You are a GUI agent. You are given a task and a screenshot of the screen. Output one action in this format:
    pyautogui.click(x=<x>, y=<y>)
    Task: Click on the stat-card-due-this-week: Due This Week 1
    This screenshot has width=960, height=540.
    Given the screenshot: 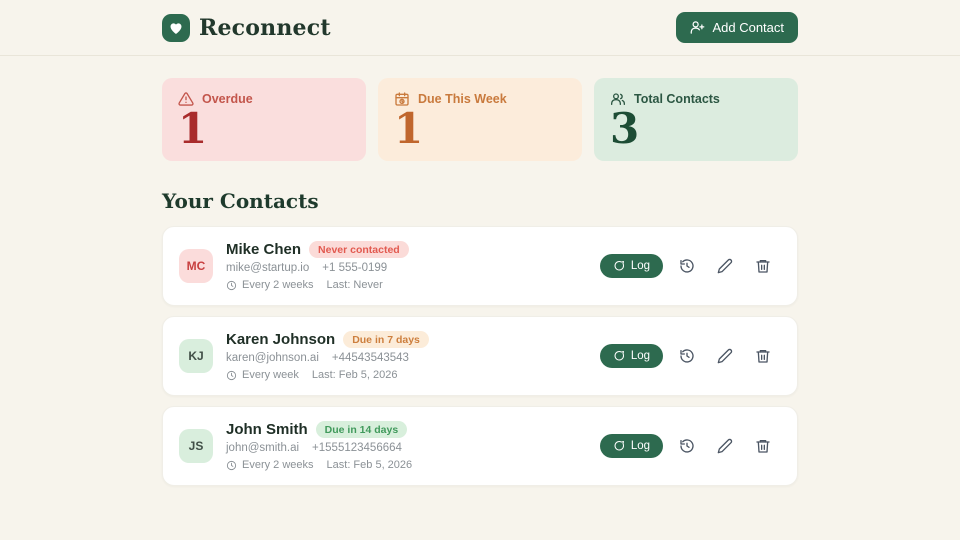 What is the action you would take?
    pyautogui.click(x=480, y=119)
    